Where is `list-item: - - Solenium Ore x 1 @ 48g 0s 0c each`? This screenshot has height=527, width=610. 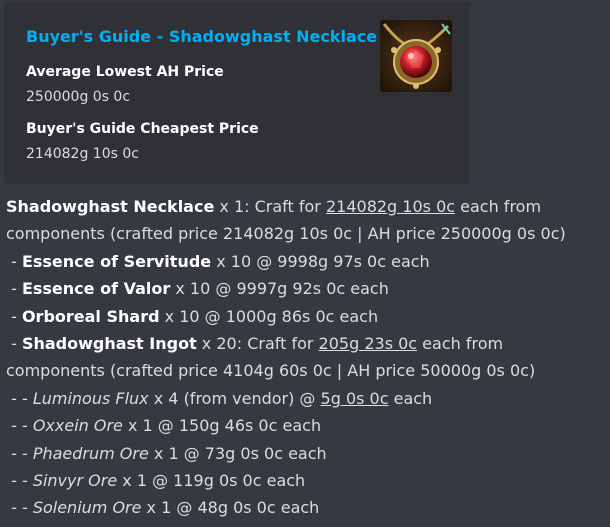 list-item: - - Solenium Ore x 1 @ 48g 0s 0c each is located at coordinates (163, 508).